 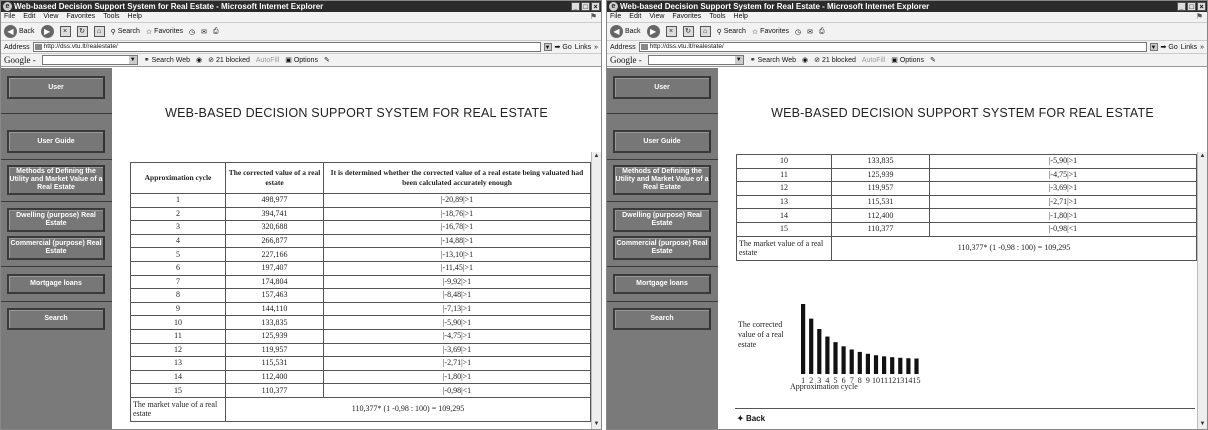 What do you see at coordinates (751, 418) in the screenshot?
I see `back-link: ✦ Back` at bounding box center [751, 418].